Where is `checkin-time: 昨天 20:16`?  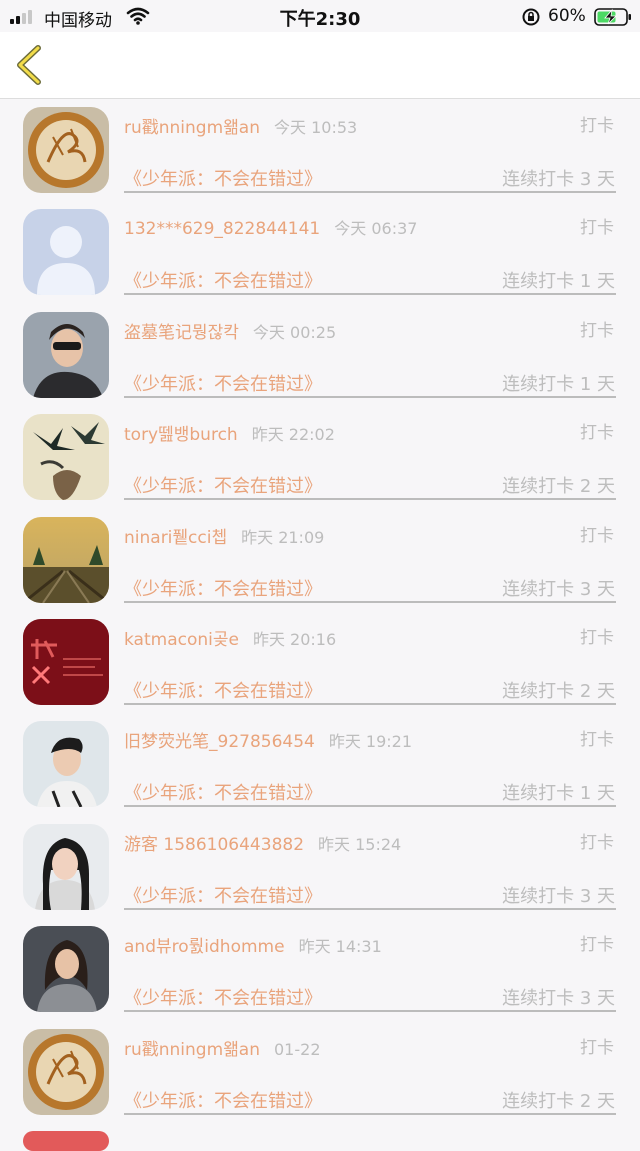
checkin-time: 昨天 20:16 is located at coordinates (294, 639).